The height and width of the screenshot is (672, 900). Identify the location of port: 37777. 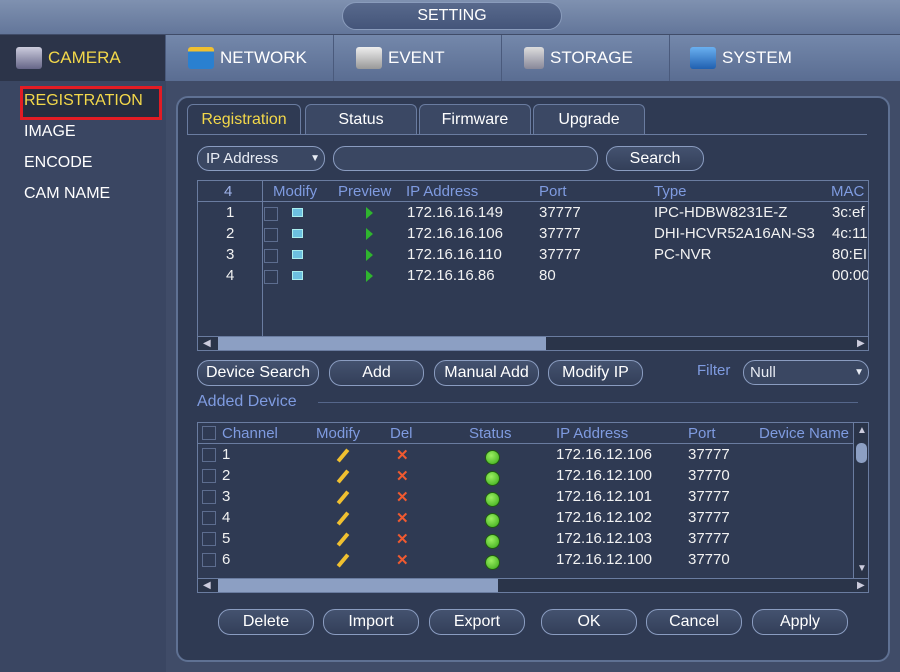
(709, 538).